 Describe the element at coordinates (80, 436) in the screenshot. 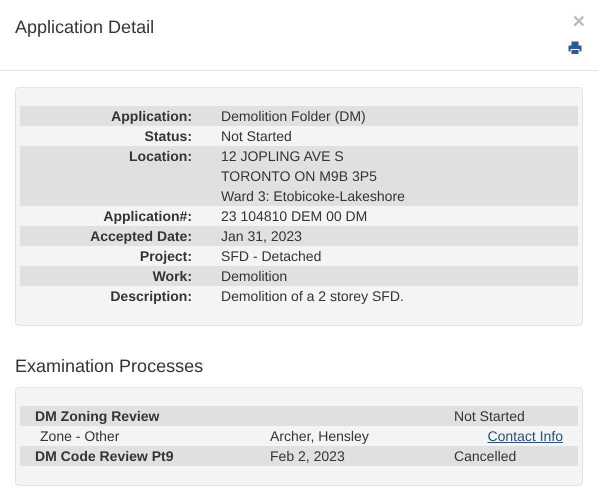

I see `task-name: Zone - Other` at that location.